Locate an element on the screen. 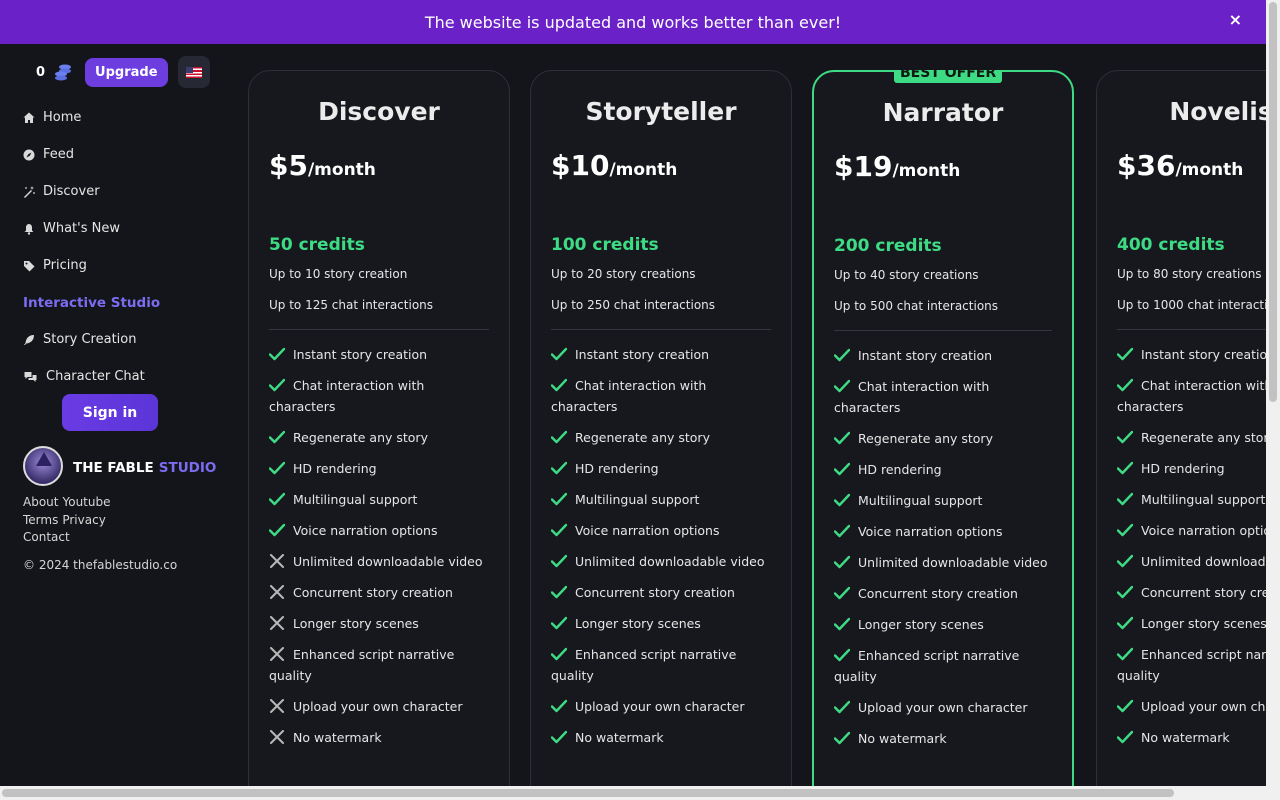  credits-count: 0 is located at coordinates (41, 72).